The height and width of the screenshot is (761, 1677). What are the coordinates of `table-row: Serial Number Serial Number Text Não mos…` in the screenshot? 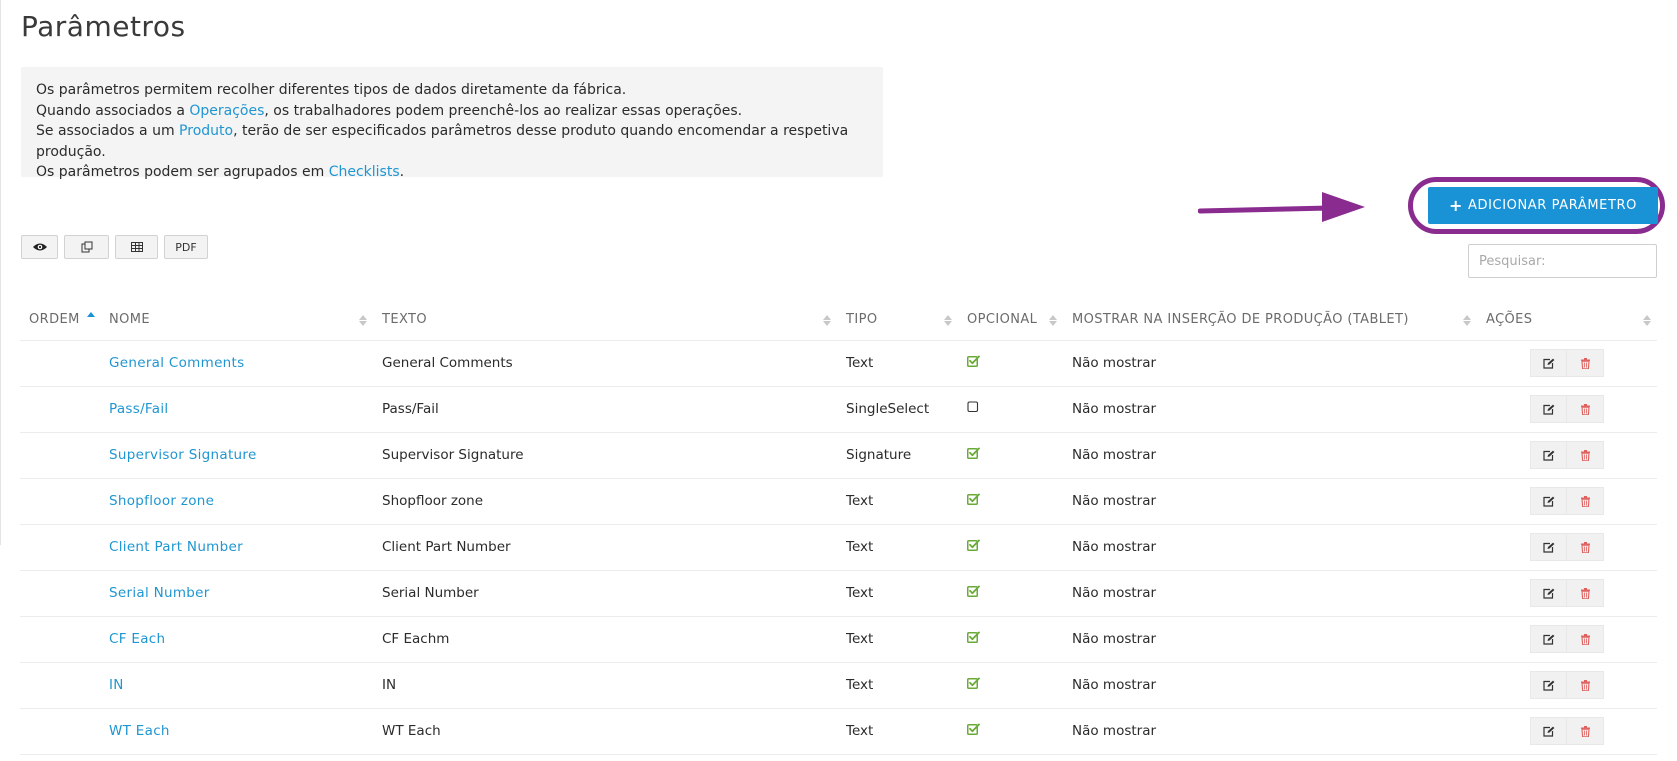 It's located at (838, 593).